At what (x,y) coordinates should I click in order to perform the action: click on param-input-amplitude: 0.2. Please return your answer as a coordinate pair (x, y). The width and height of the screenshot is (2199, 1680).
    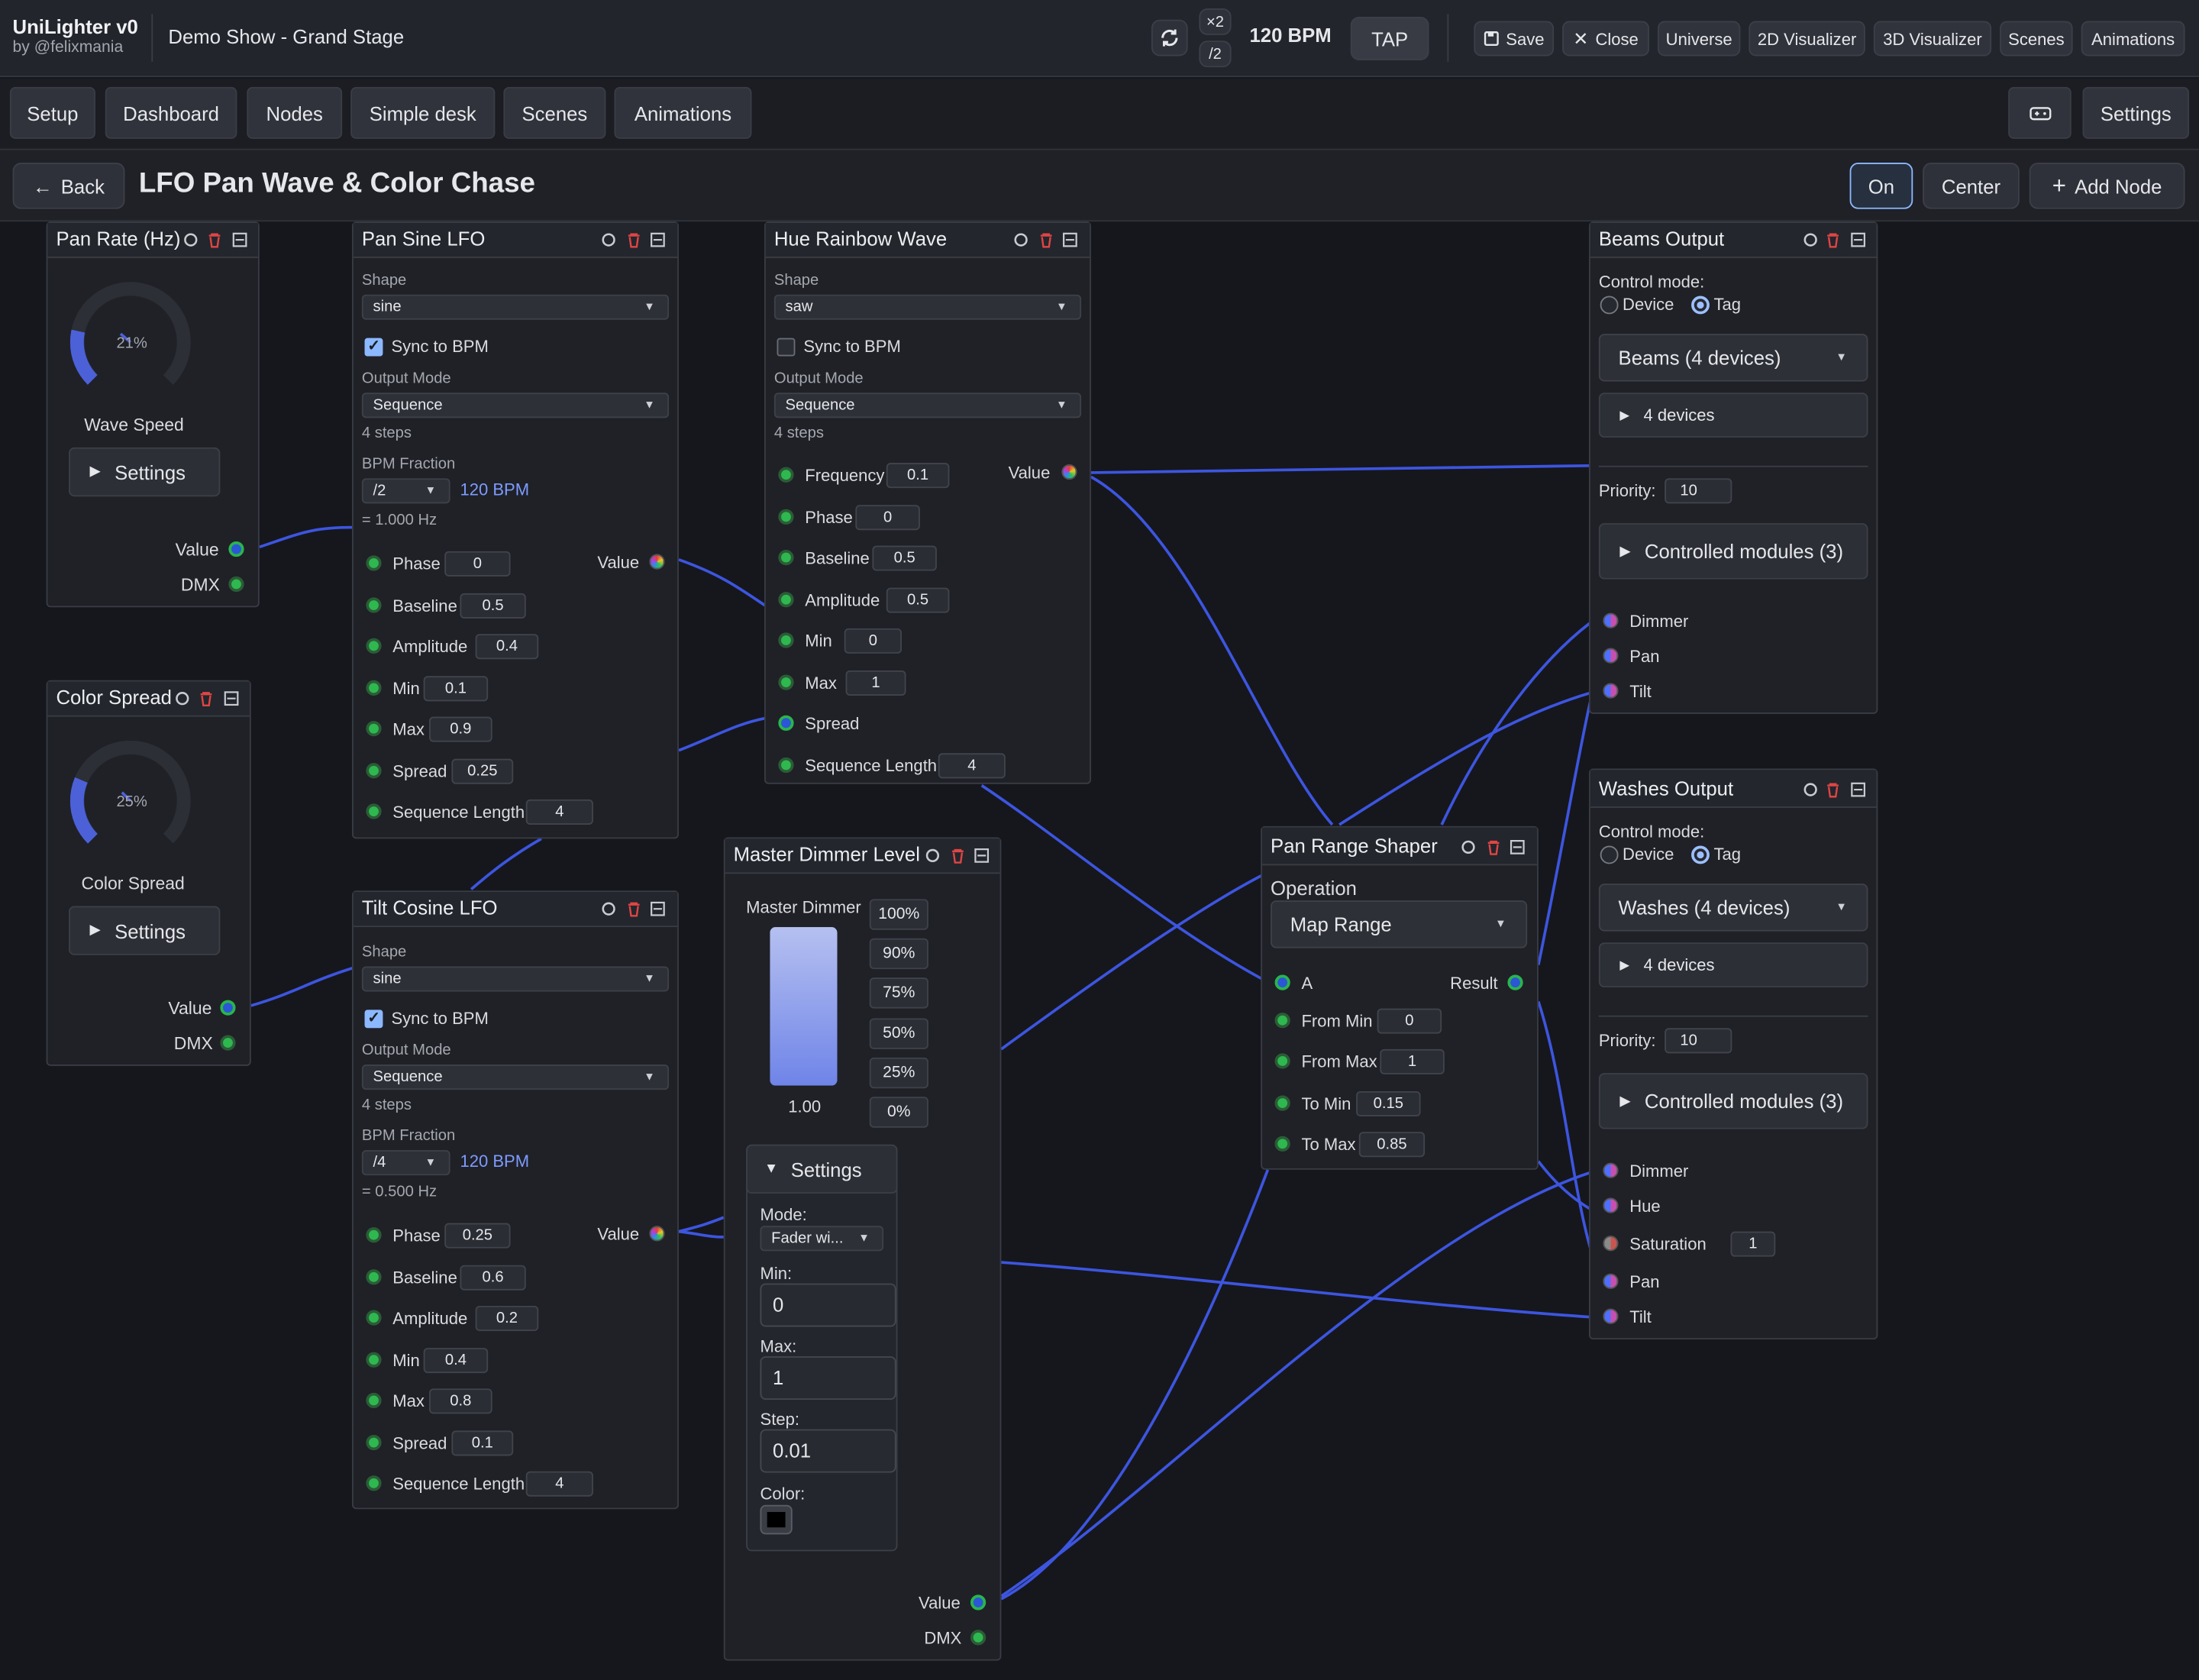
    Looking at the image, I should click on (507, 1318).